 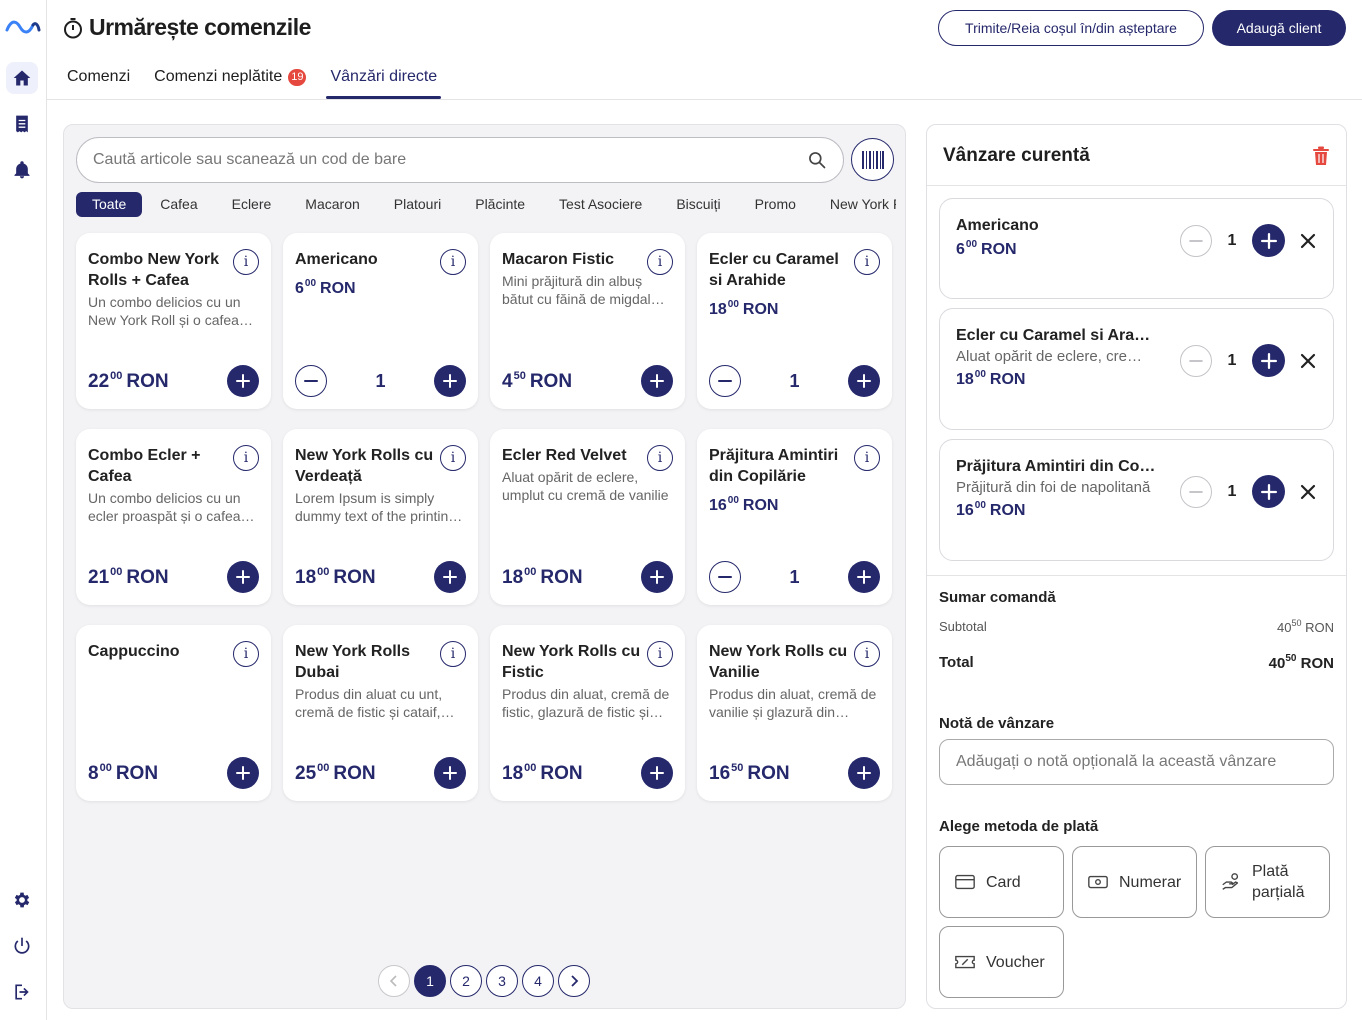 What do you see at coordinates (23, 27) in the screenshot?
I see `brand-logo` at bounding box center [23, 27].